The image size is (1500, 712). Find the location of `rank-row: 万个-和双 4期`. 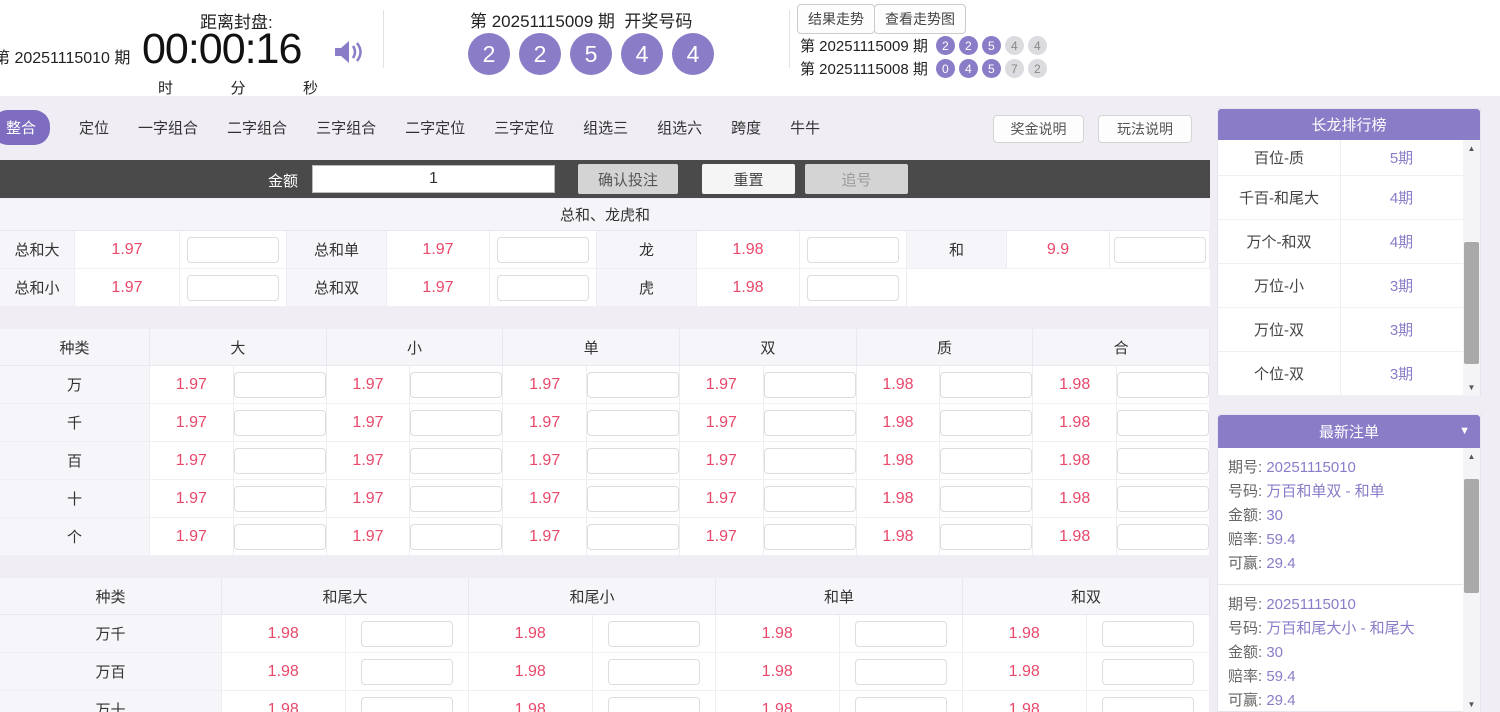

rank-row: 万个-和双 4期 is located at coordinates (1349, 242).